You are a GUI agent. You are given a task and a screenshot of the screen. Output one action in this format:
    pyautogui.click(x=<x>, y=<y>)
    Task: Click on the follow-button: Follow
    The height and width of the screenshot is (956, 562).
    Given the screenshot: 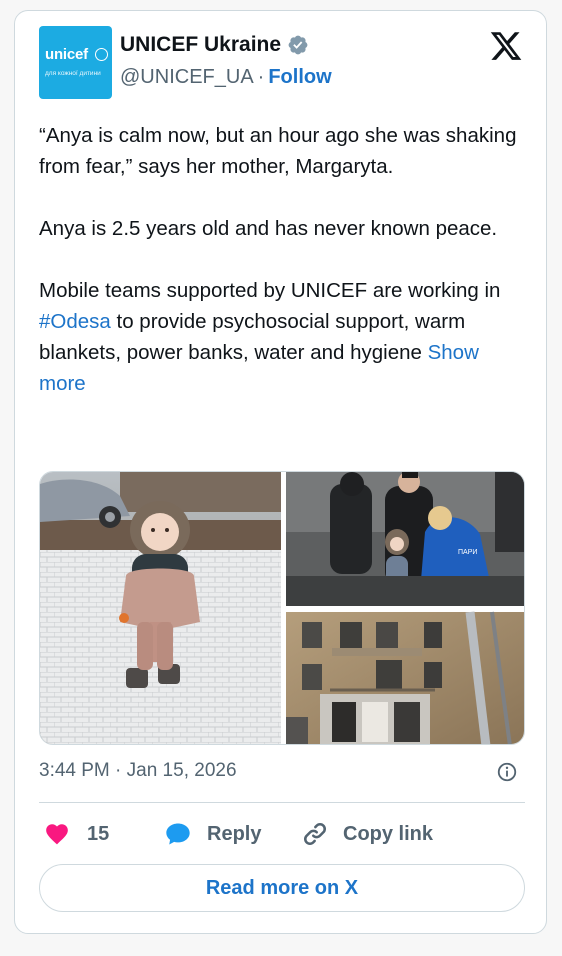 What is the action you would take?
    pyautogui.click(x=299, y=77)
    